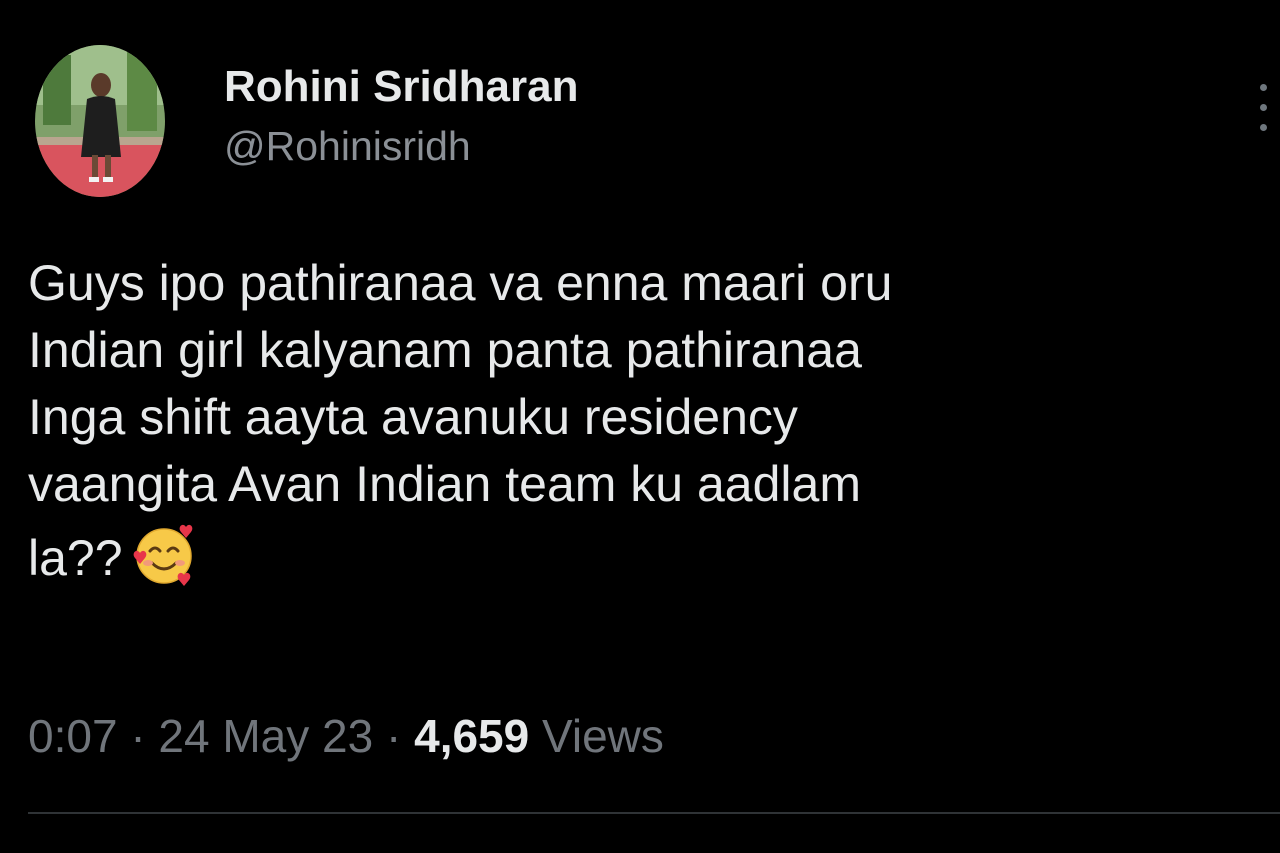 The height and width of the screenshot is (853, 1280). Describe the element at coordinates (266, 736) in the screenshot. I see `tweet-date: 24 May 23` at that location.